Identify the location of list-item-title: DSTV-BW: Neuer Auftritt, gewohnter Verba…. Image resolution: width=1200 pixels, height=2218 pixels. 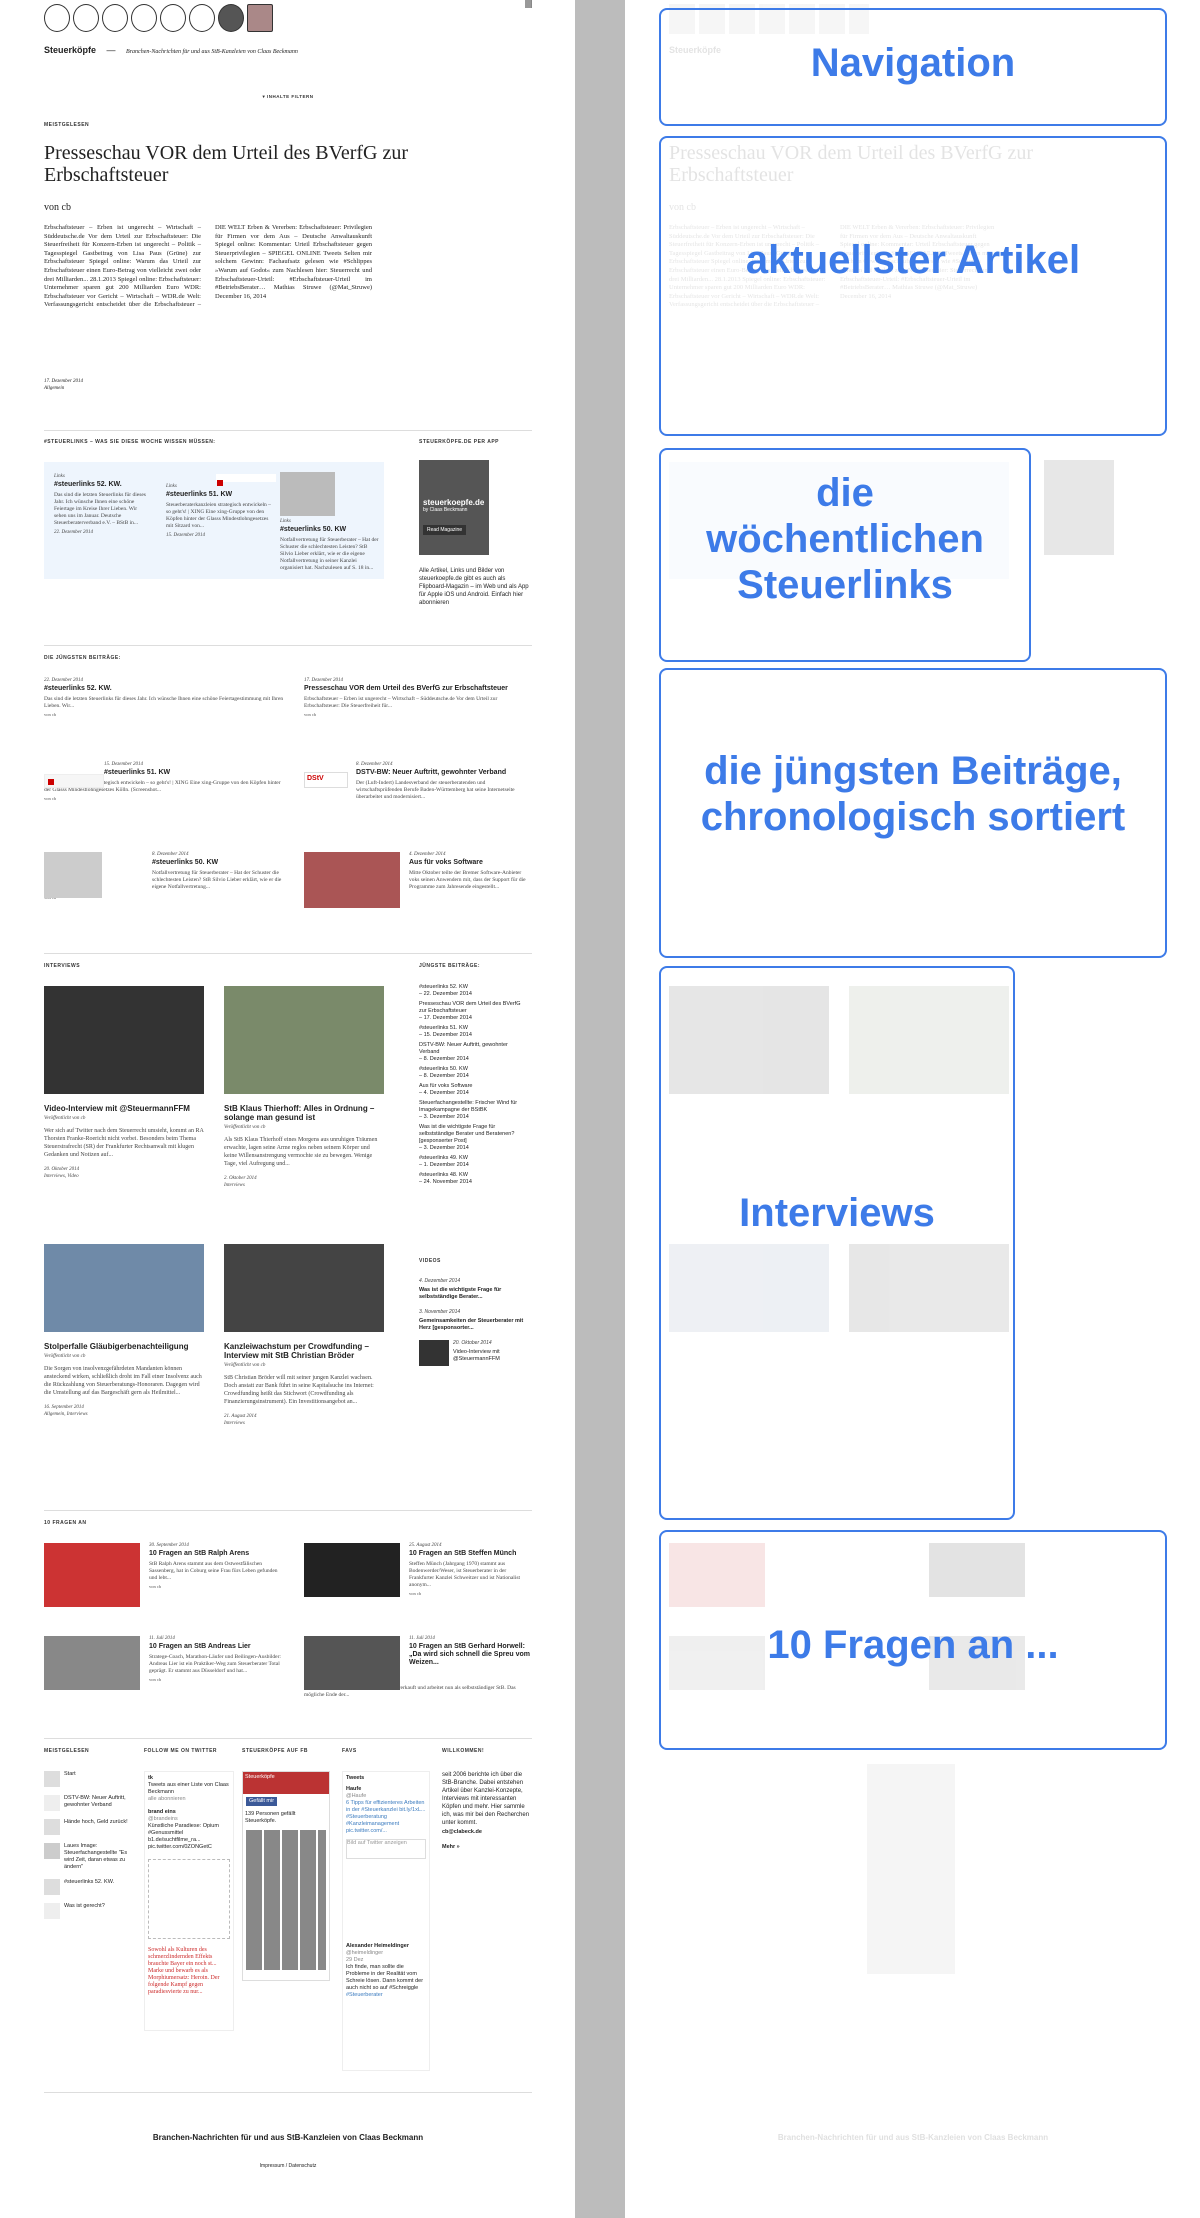
(474, 1049).